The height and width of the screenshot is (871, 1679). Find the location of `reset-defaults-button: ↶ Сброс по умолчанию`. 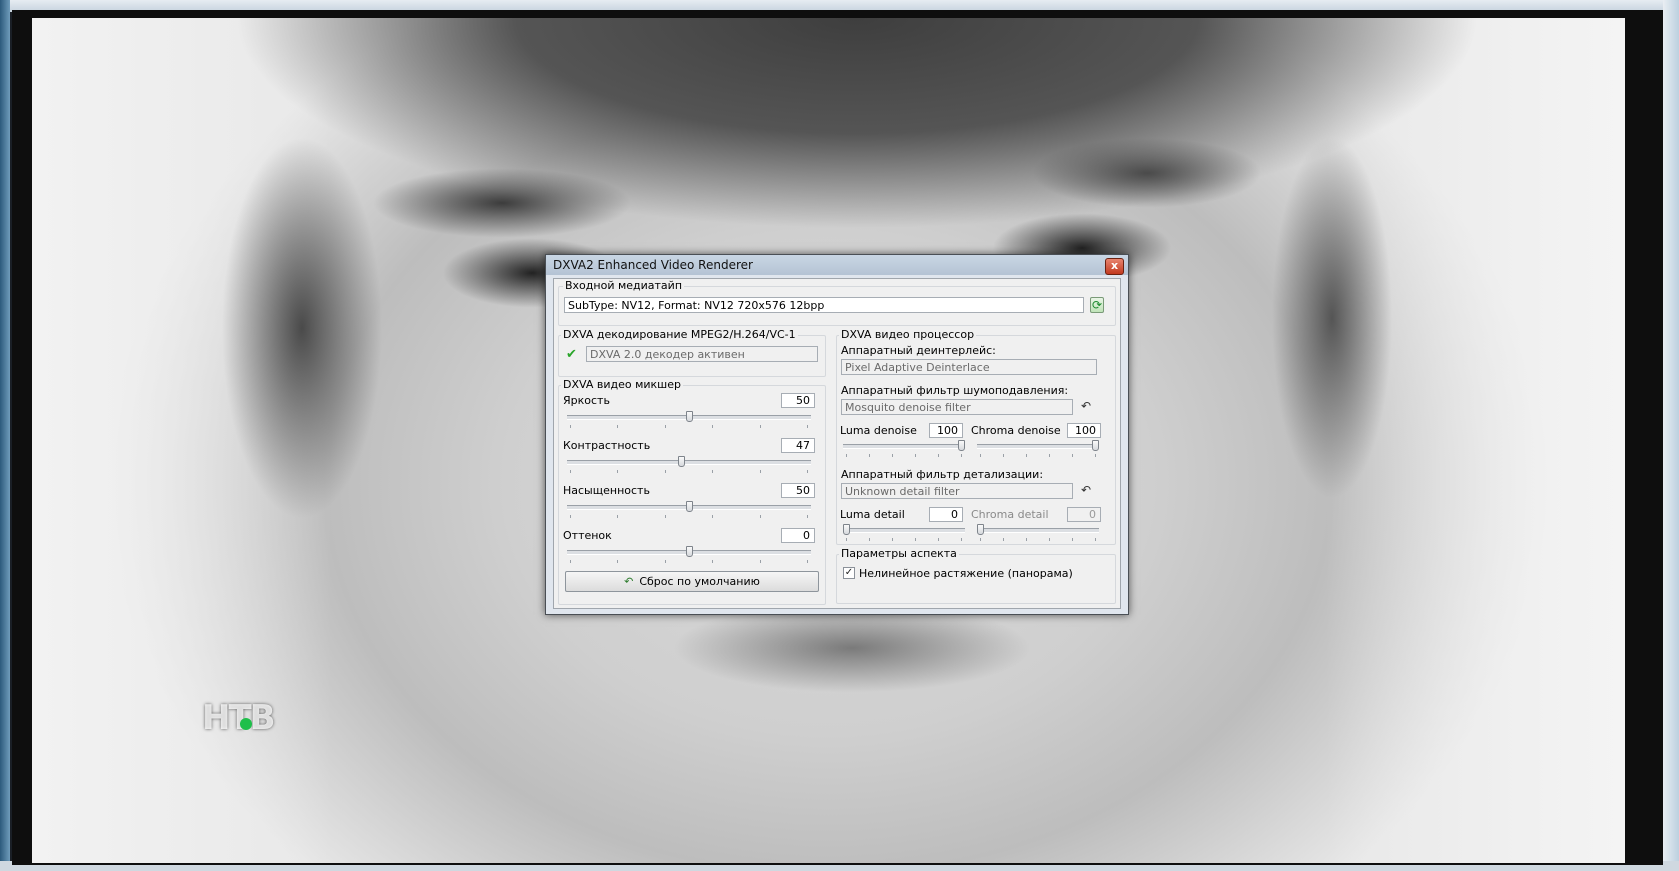

reset-defaults-button: ↶ Сброс по умолчанию is located at coordinates (692, 581).